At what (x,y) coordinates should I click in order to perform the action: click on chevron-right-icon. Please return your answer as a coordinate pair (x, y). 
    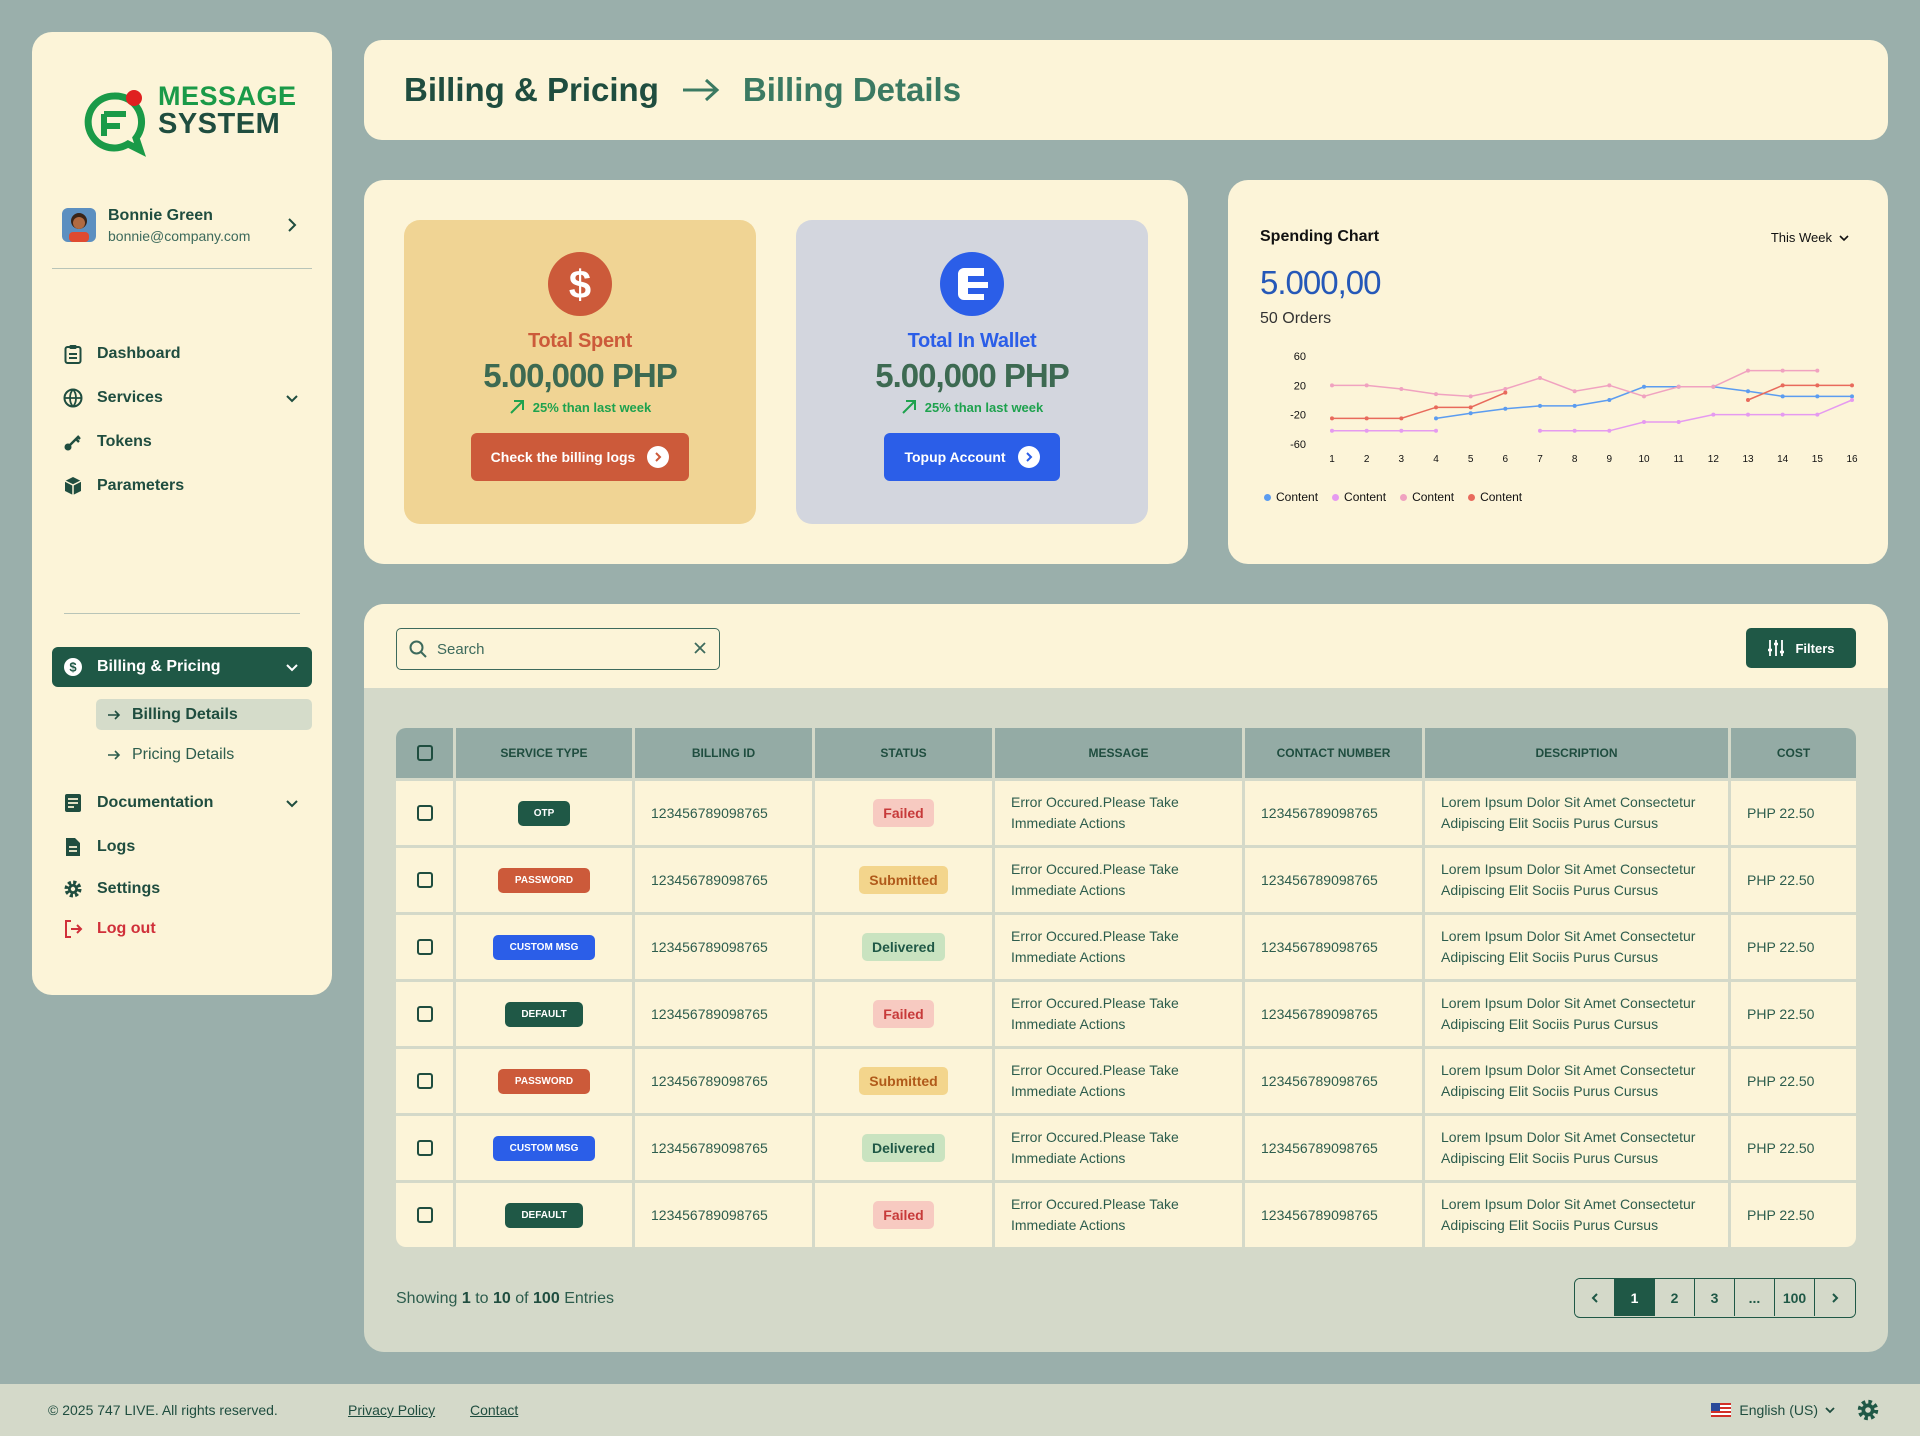
    Looking at the image, I should click on (658, 457).